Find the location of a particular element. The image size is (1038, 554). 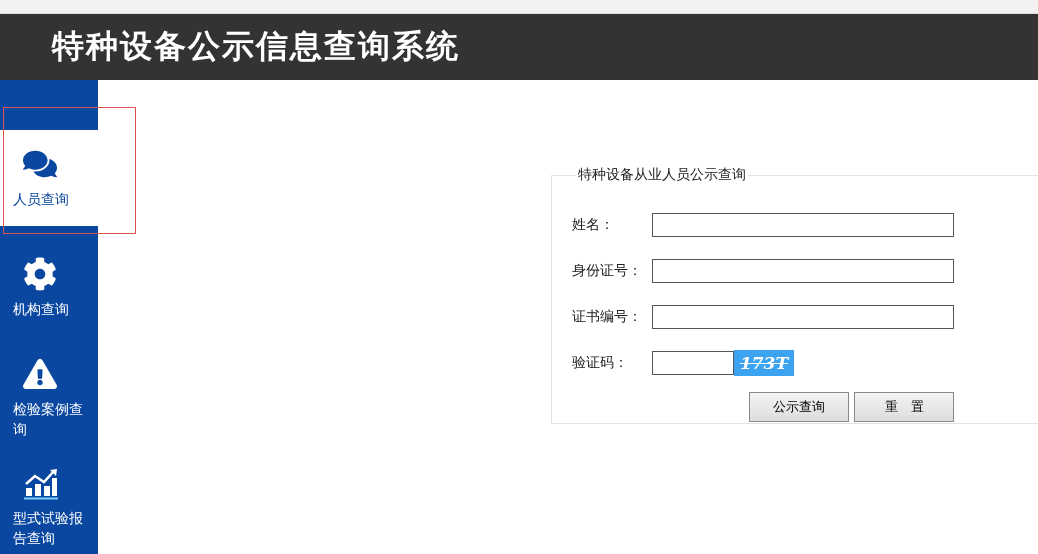

sidebar-item: 检验案例查询 is located at coordinates (49, 398).